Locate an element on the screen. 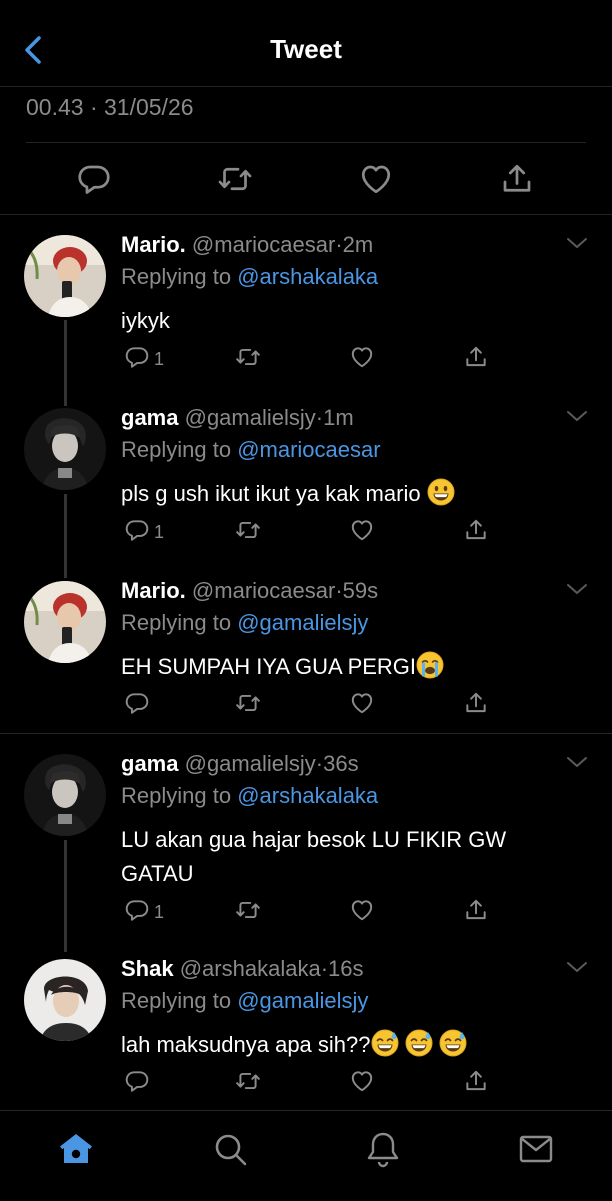  tab-search is located at coordinates (230, 1149).